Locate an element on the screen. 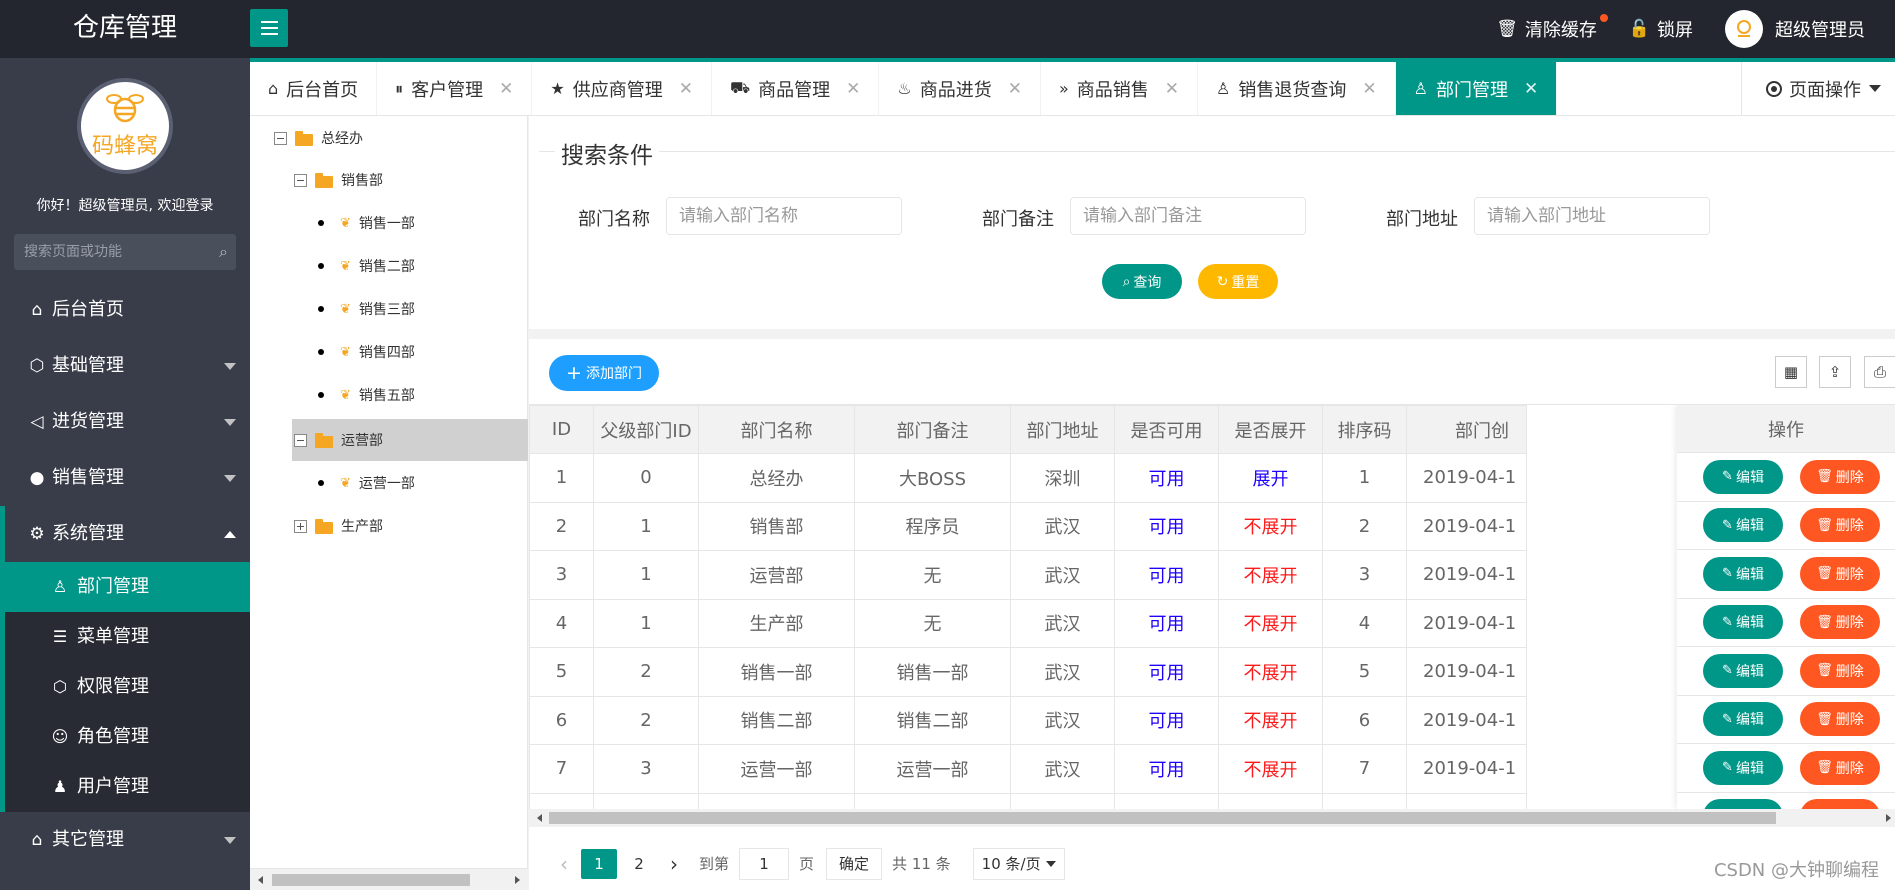  reset-button: ↻ 重置 is located at coordinates (1238, 281).